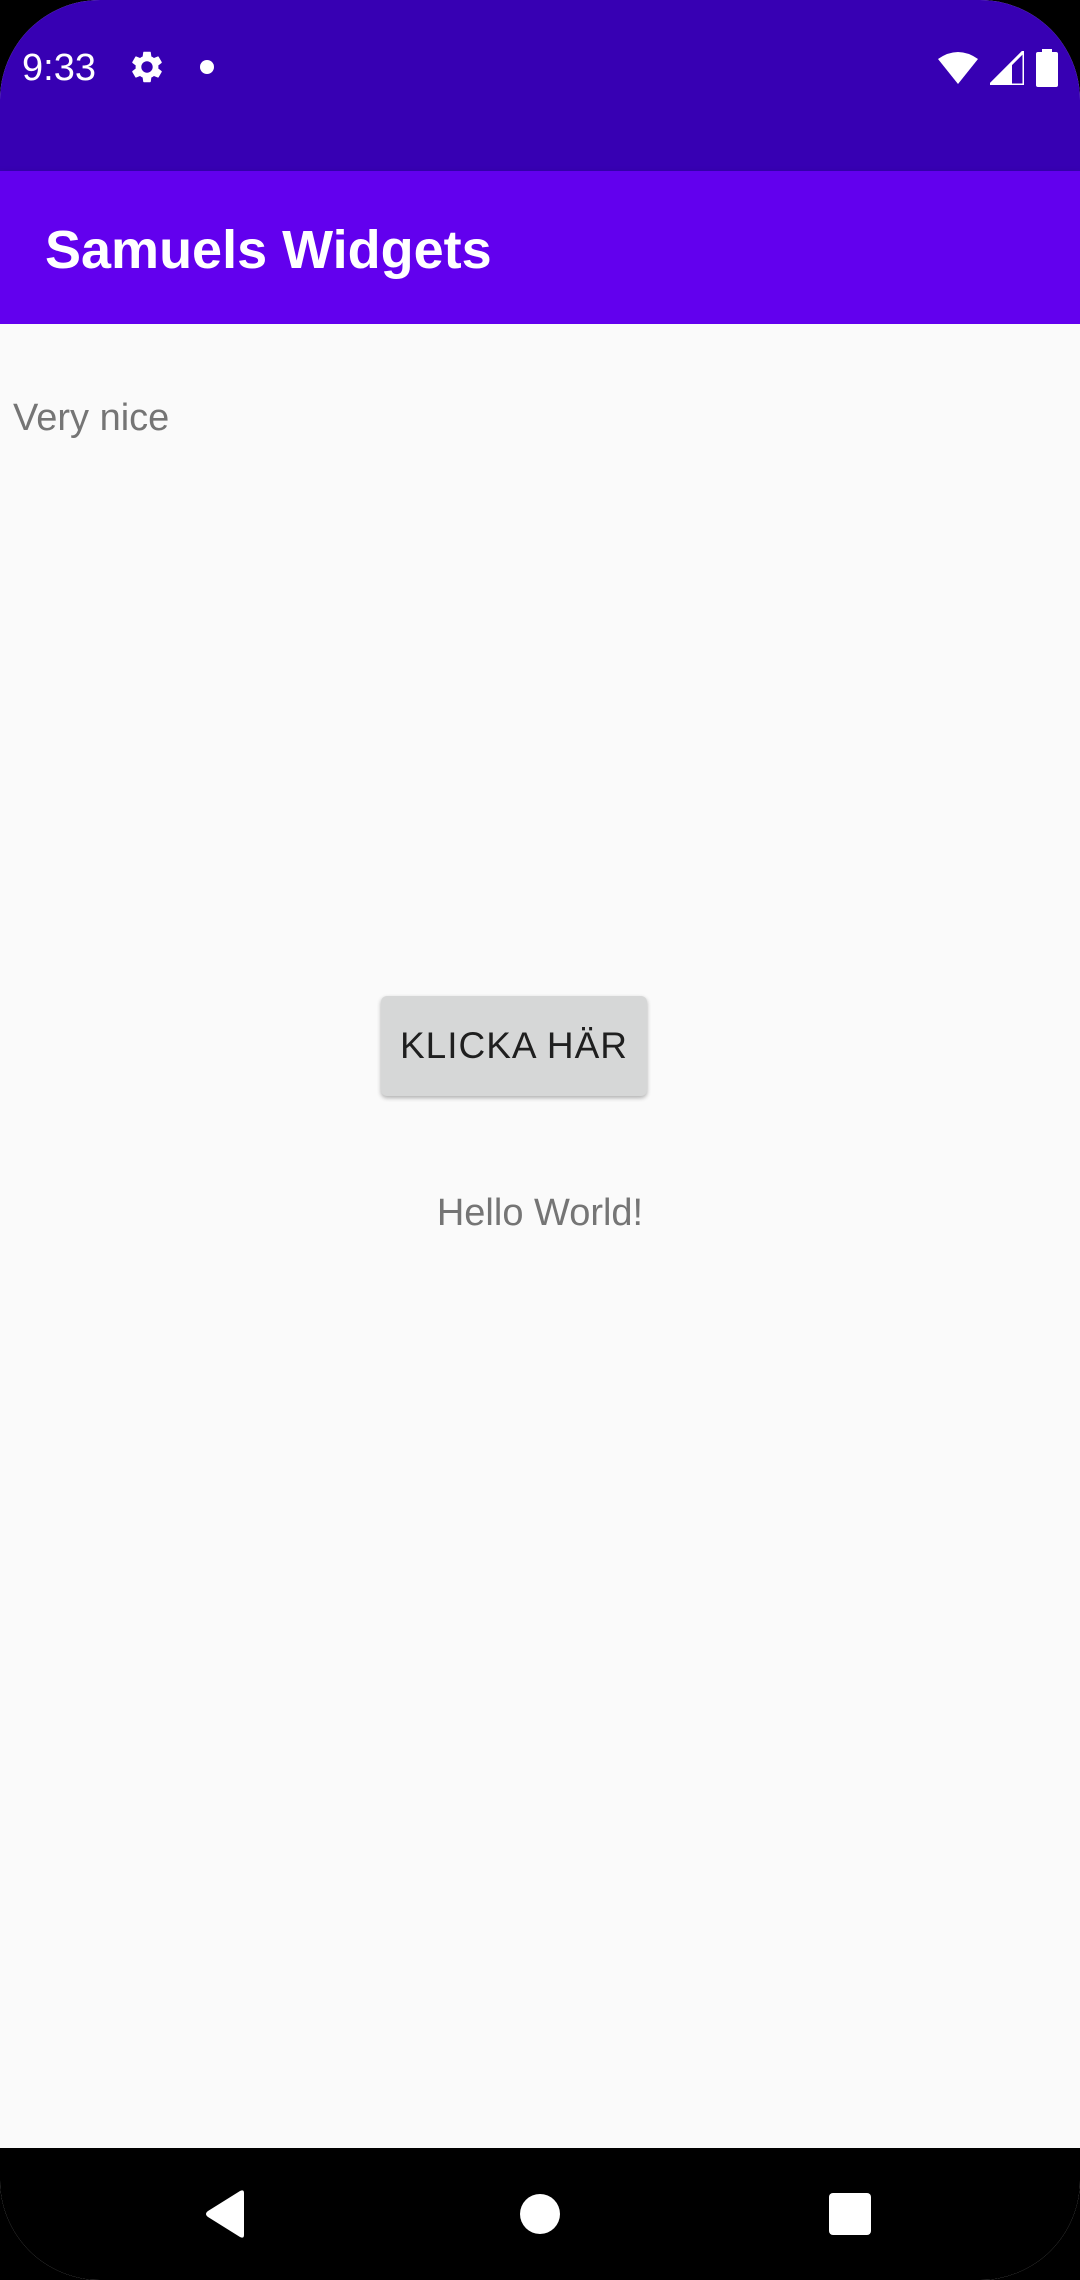 Image resolution: width=1080 pixels, height=2280 pixels. I want to click on app-bar: Samuels Widgets, so click(540, 247).